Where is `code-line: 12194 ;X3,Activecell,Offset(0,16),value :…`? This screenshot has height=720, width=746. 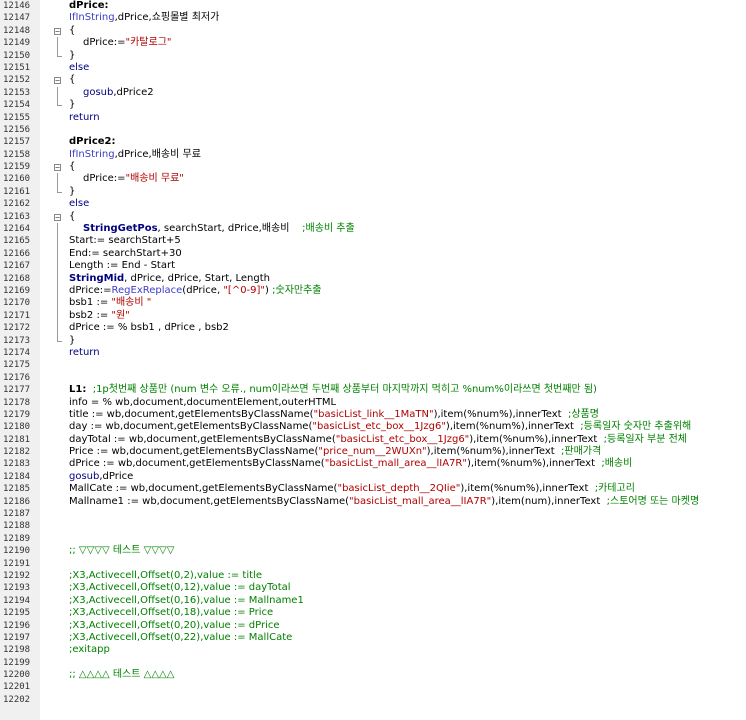
code-line: 12194 ;X3,Activecell,Offset(0,16),value :… is located at coordinates (373, 601).